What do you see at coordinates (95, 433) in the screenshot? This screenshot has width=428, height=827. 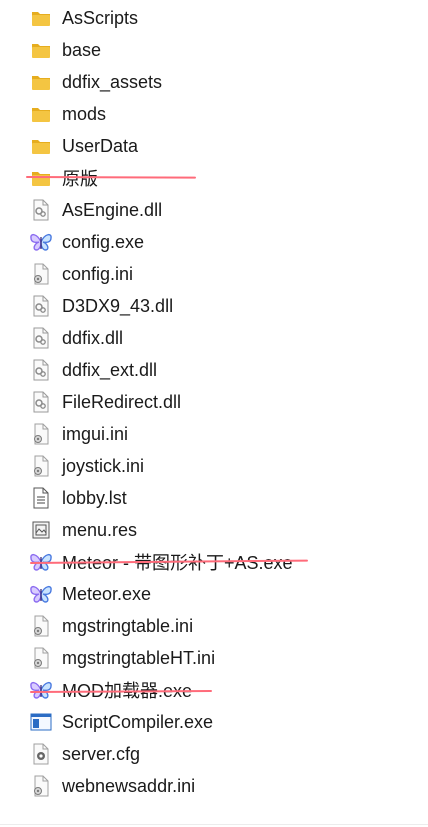 I see `file-name: imgui.ini` at bounding box center [95, 433].